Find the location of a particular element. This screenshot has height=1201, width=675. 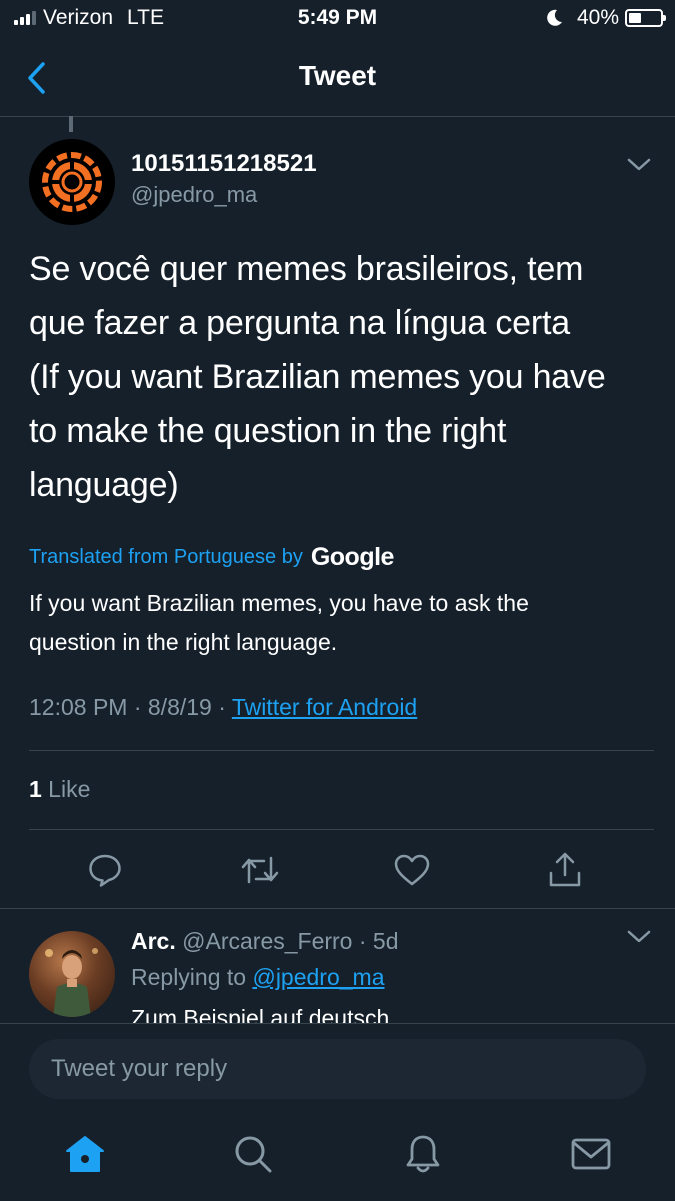

battery-fill is located at coordinates (635, 18).